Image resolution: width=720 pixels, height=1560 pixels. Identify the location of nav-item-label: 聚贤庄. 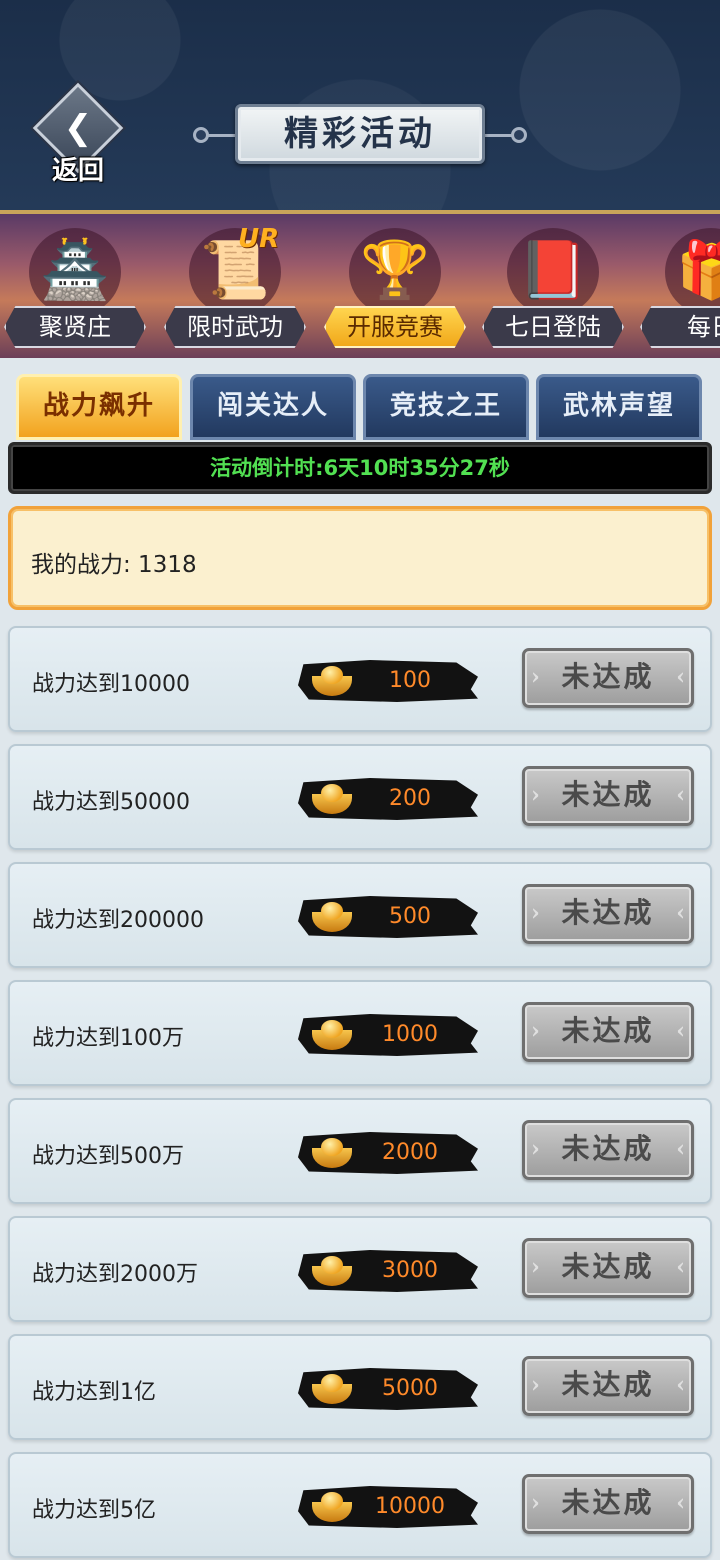
(75, 327).